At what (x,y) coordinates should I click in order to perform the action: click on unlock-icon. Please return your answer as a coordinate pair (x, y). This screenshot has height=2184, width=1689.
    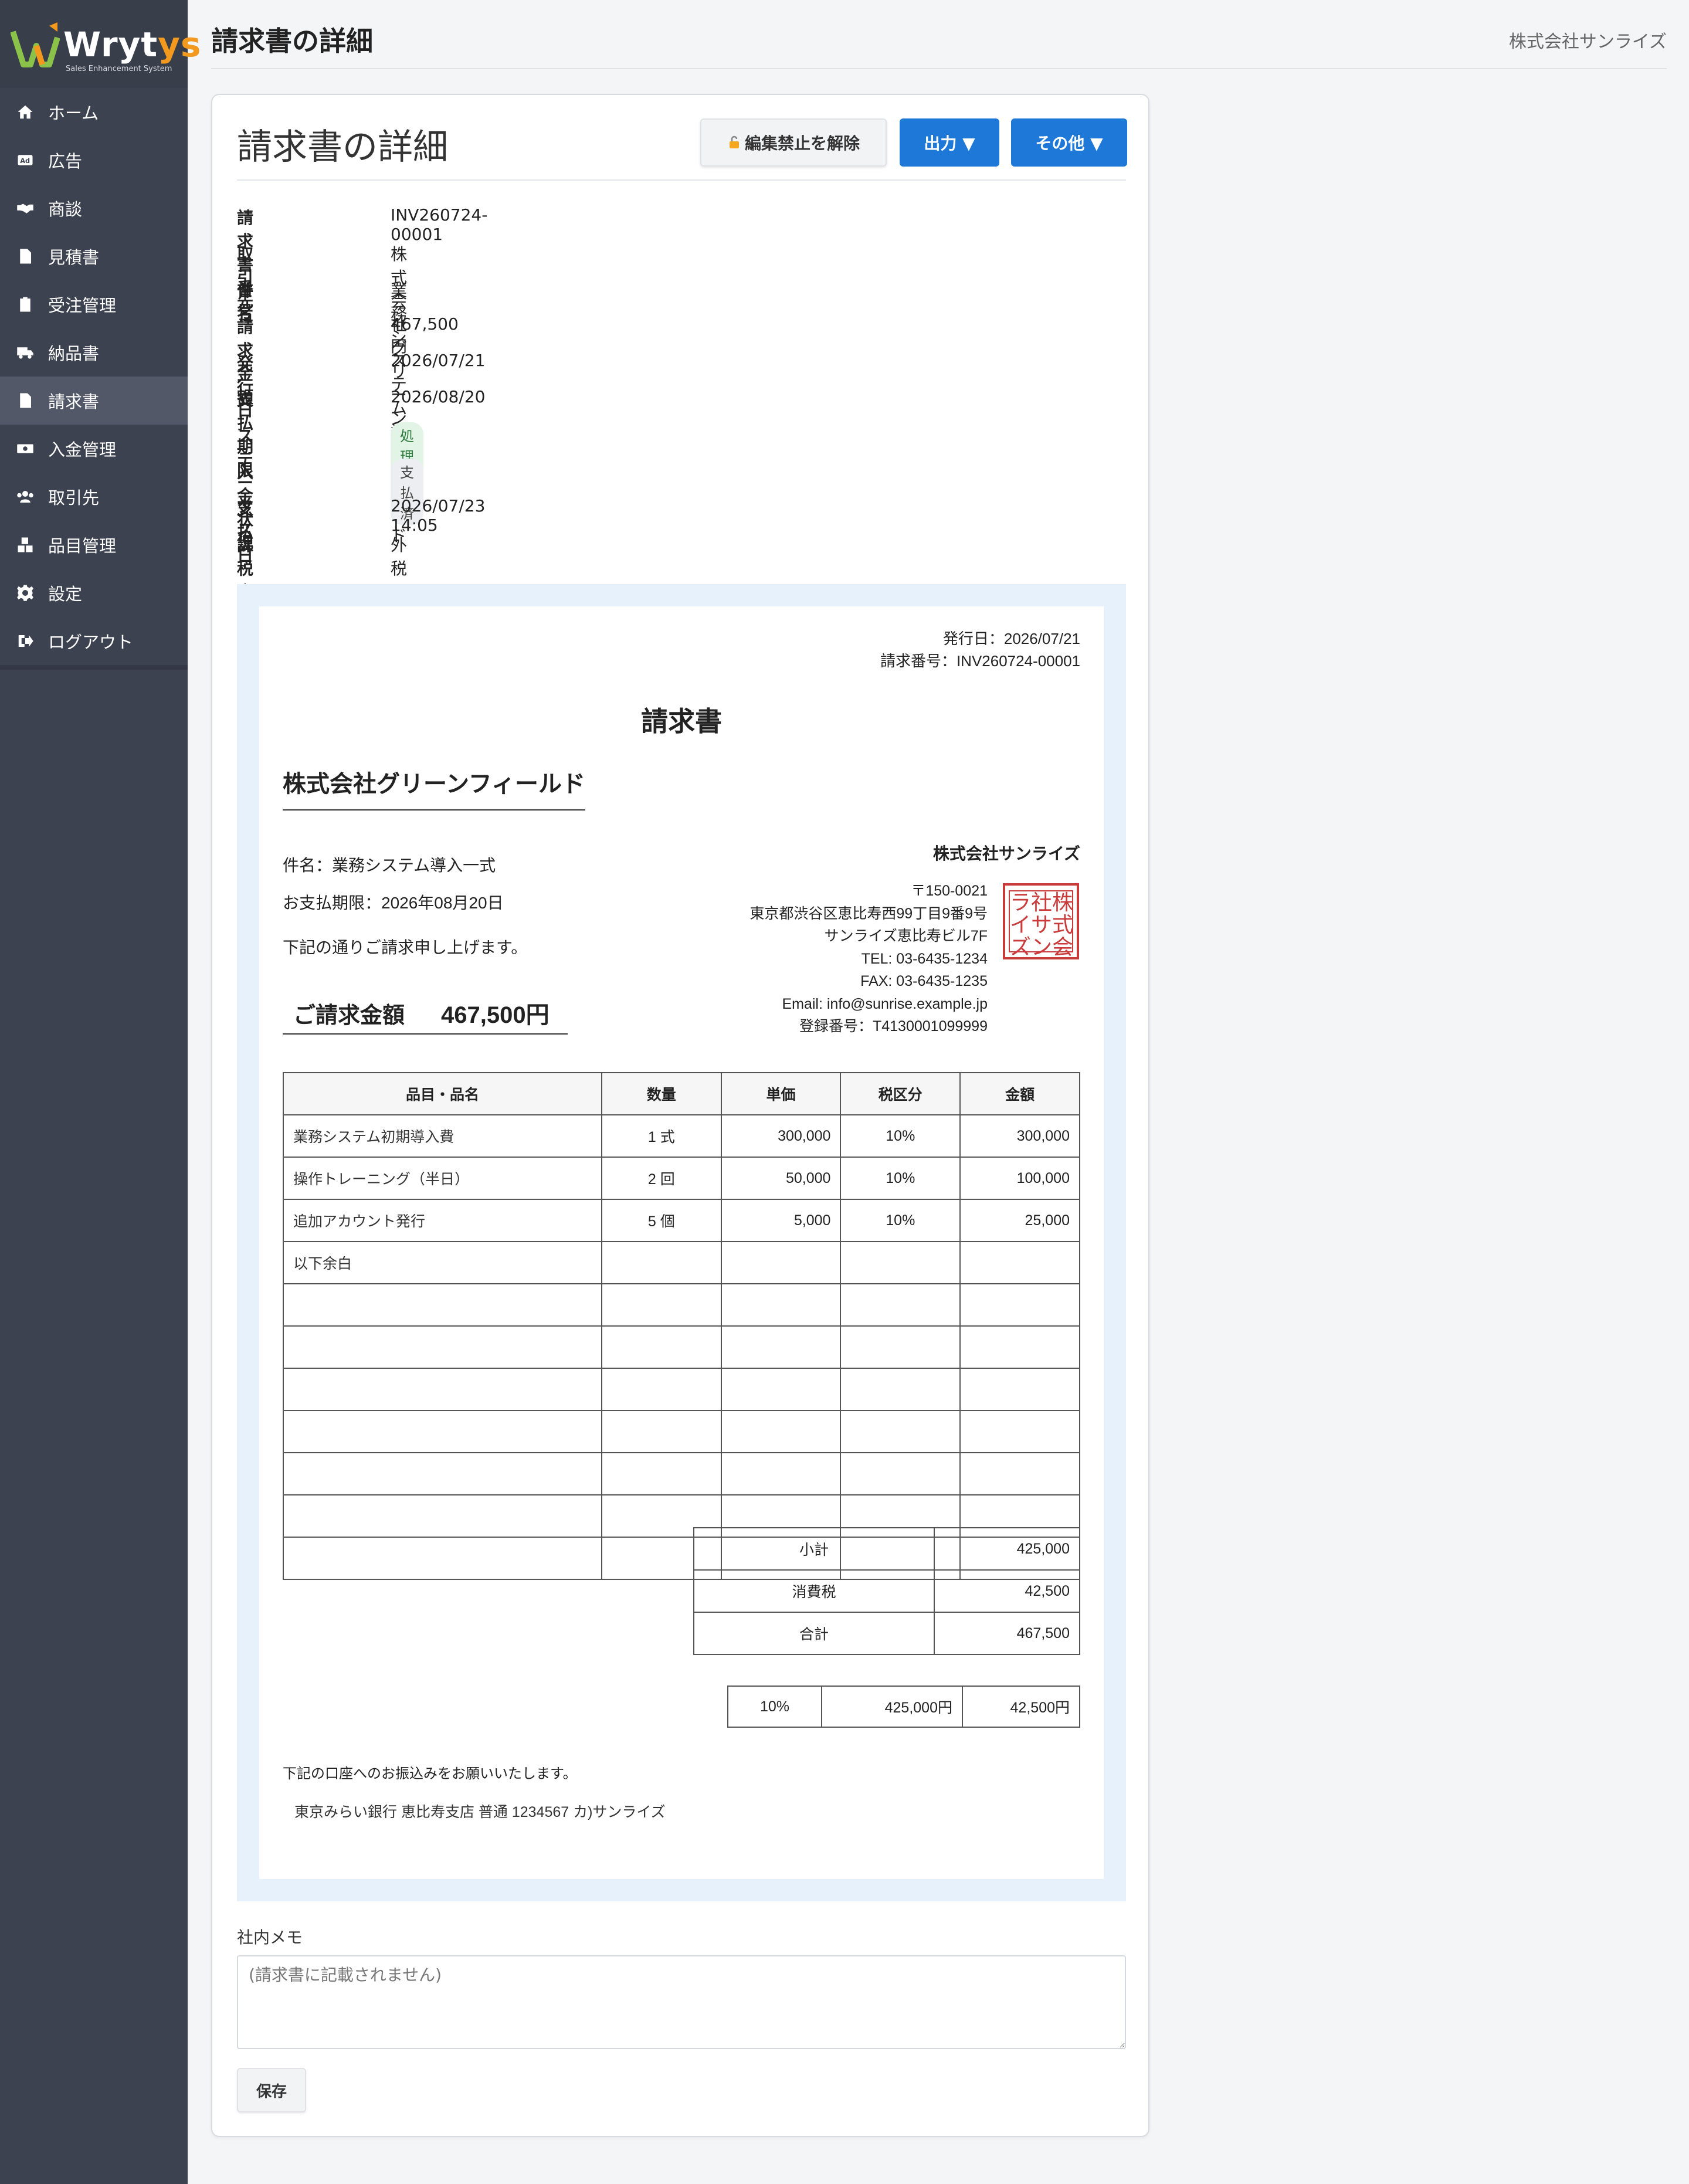
    Looking at the image, I should click on (734, 141).